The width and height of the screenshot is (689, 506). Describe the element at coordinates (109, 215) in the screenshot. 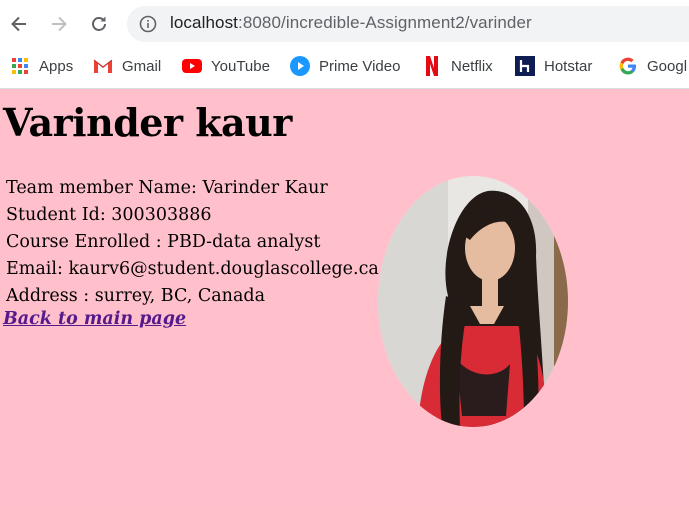

I see `student-id: Student Id: 300303886` at that location.